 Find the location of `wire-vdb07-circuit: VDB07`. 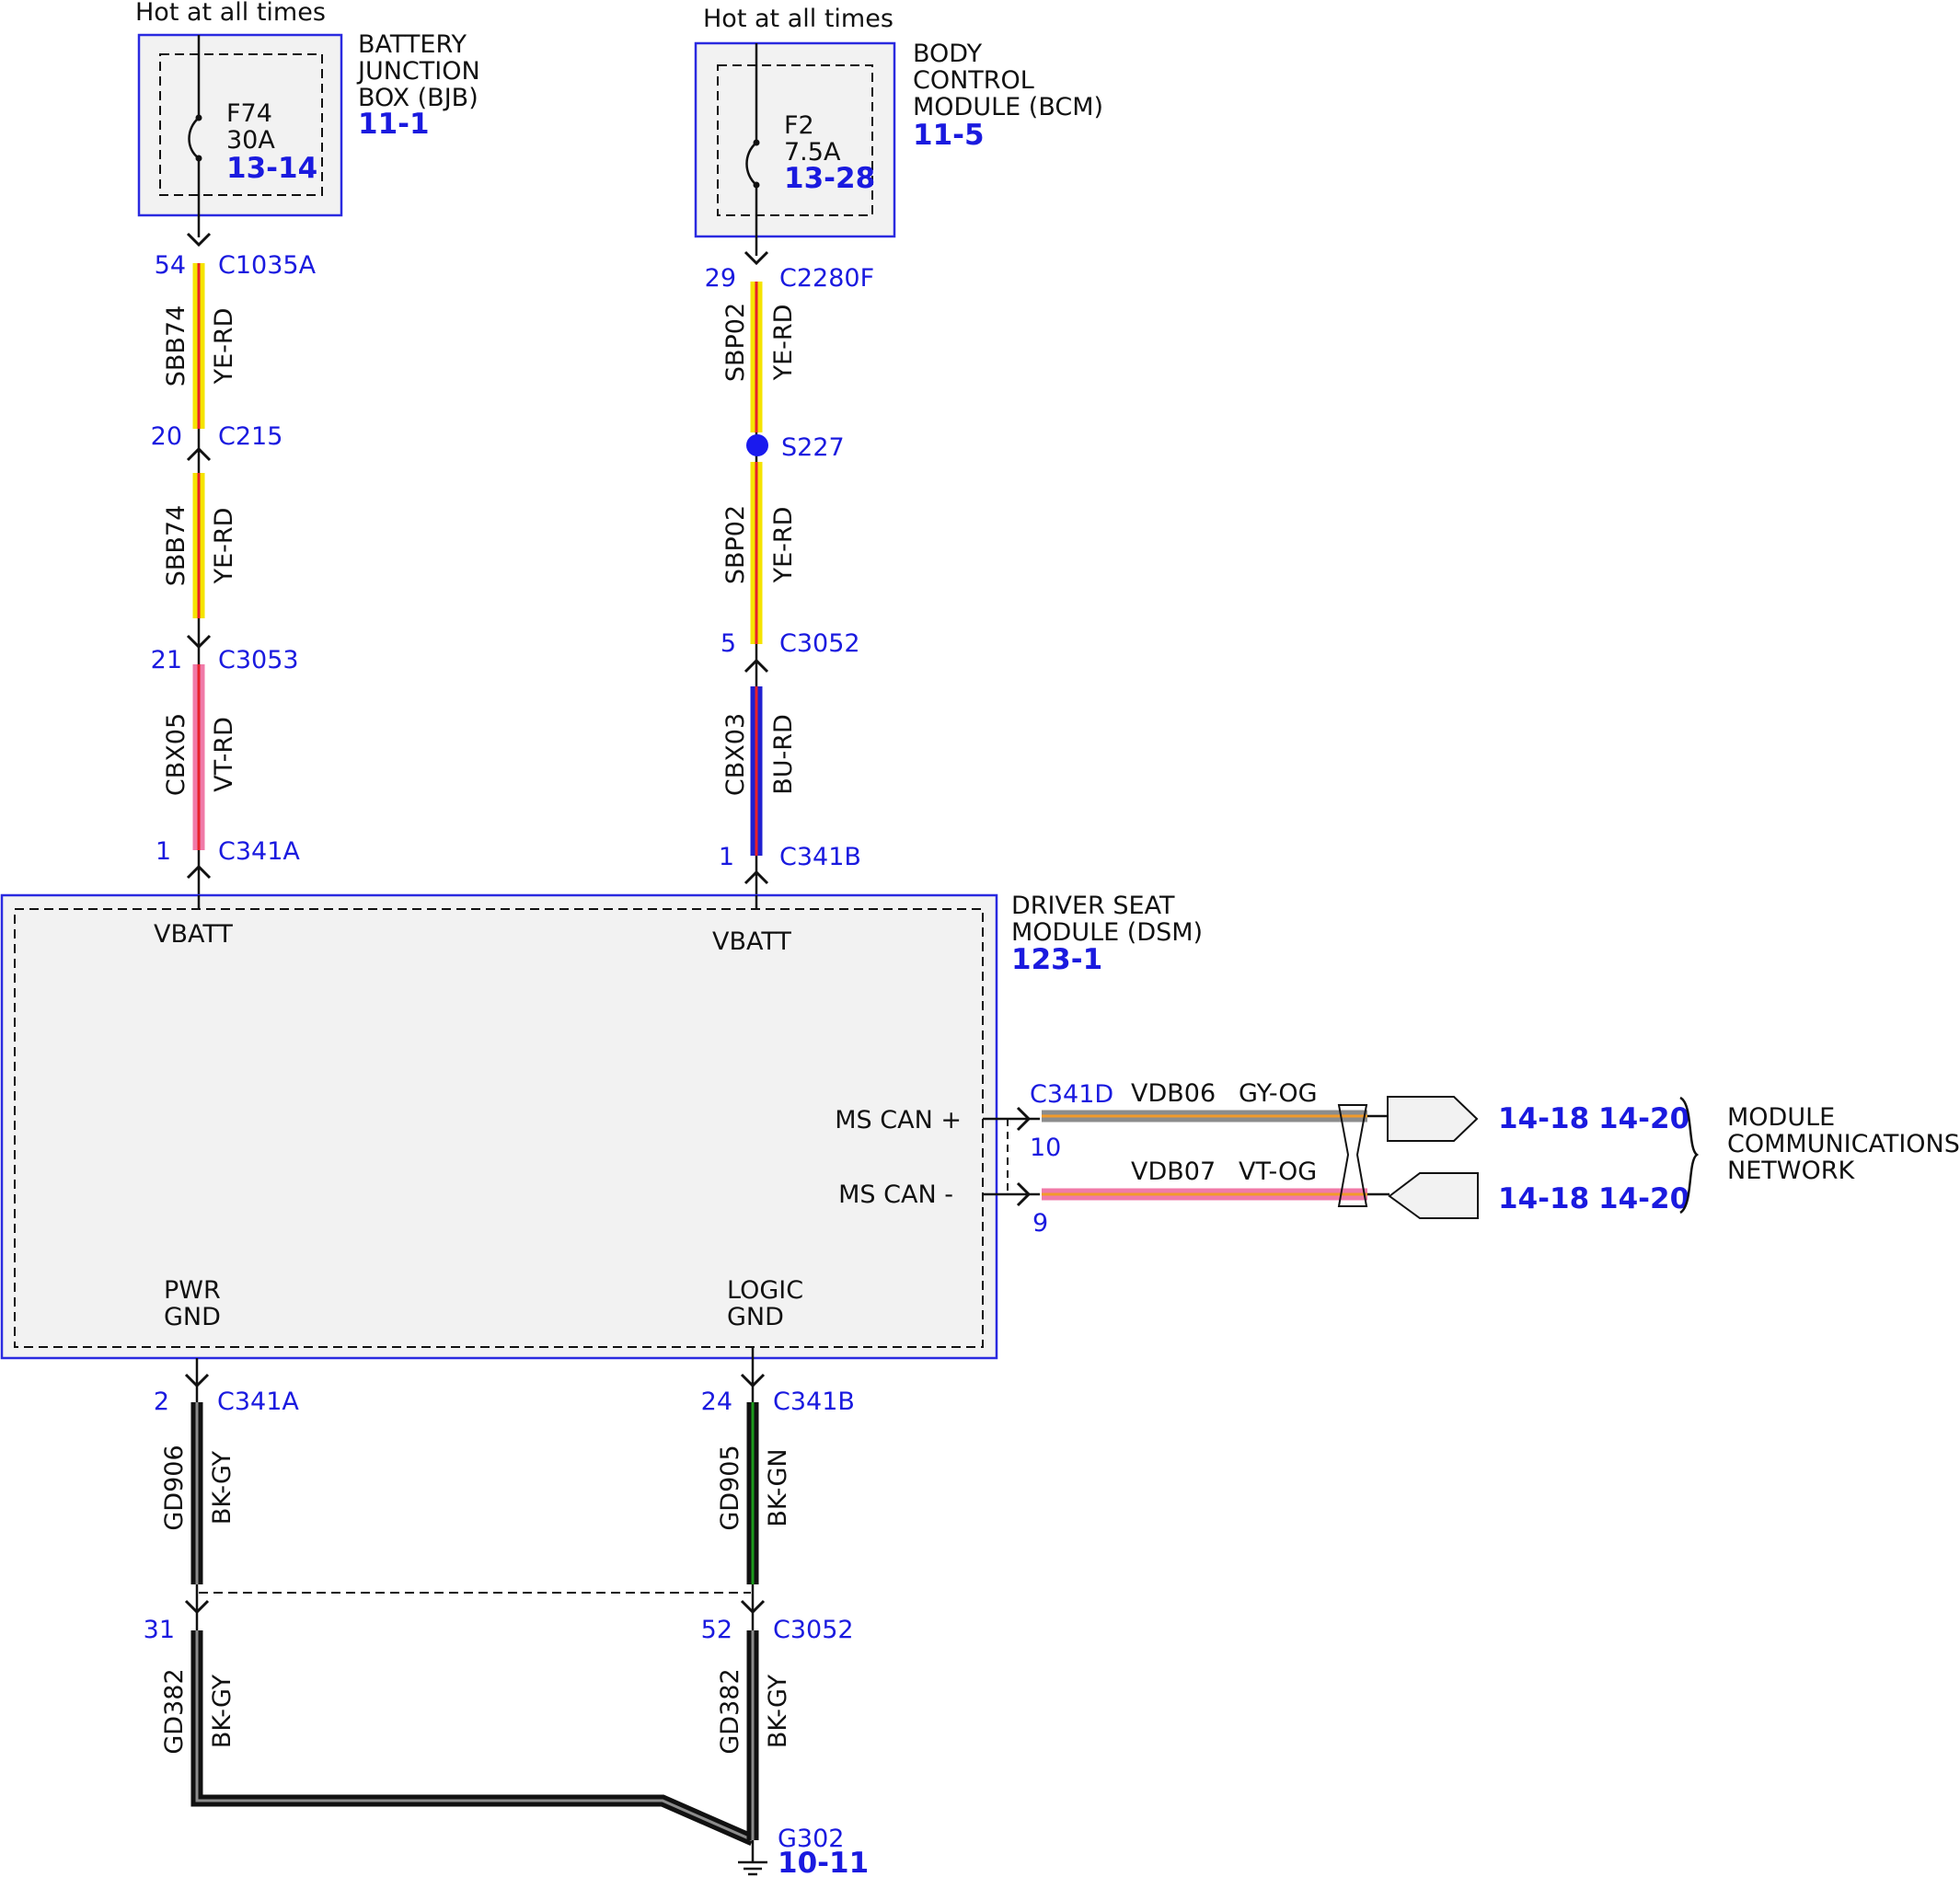

wire-vdb07-circuit: VDB07 is located at coordinates (1173, 1171).